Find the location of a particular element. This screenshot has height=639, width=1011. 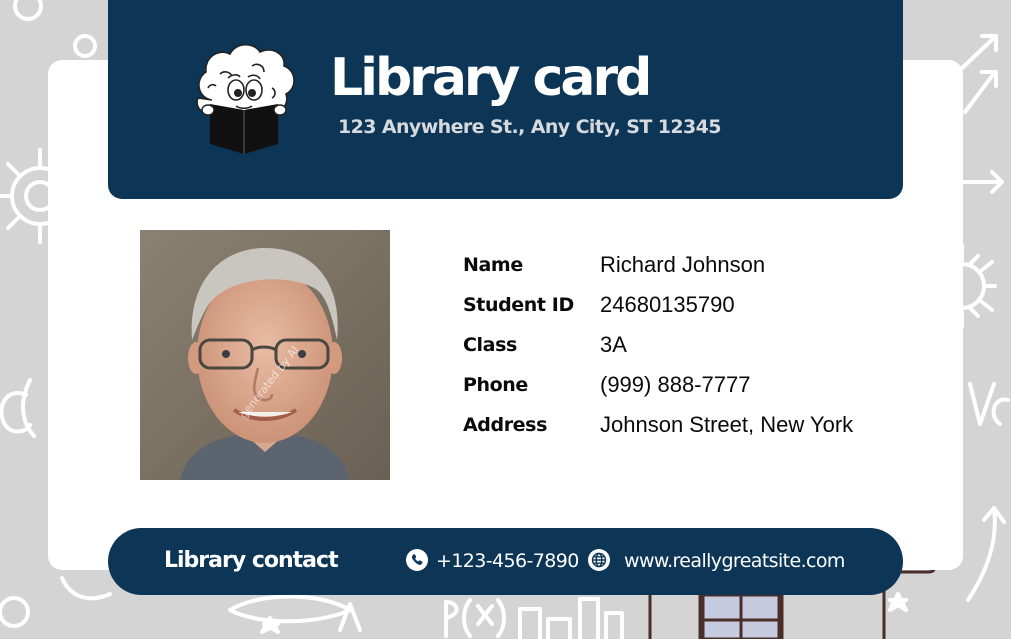

name-value: Richard Johnson is located at coordinates (683, 264).